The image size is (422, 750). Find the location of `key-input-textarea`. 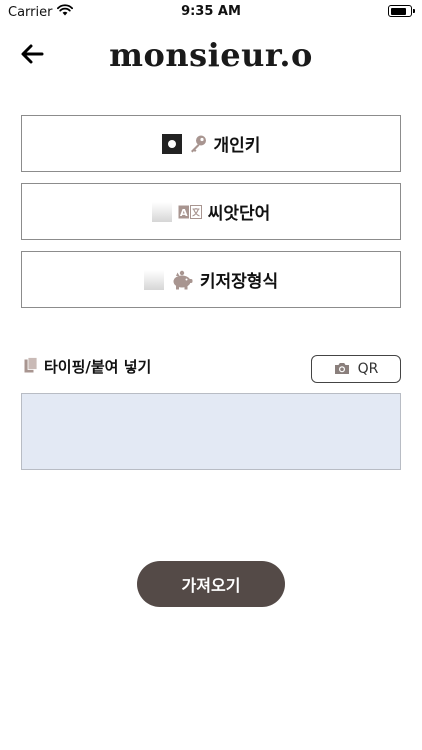

key-input-textarea is located at coordinates (211, 431).